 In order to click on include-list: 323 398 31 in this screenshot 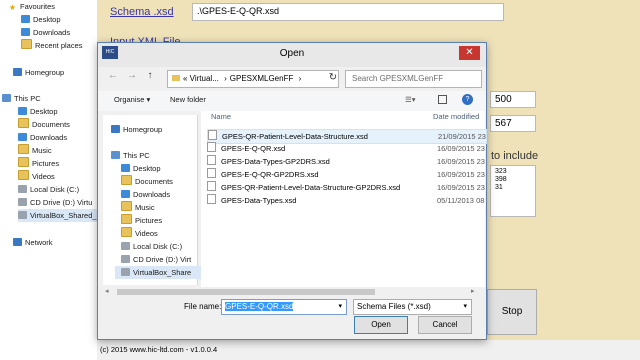, I will do `click(513, 191)`.